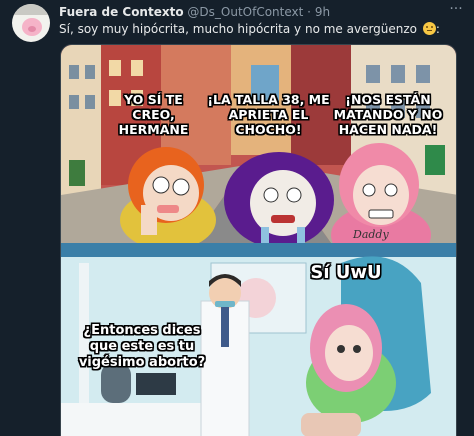  I want to click on caption-right: ¡NOS ESTÁN MATANDO Y NO HACEN NADA!, so click(388, 114).